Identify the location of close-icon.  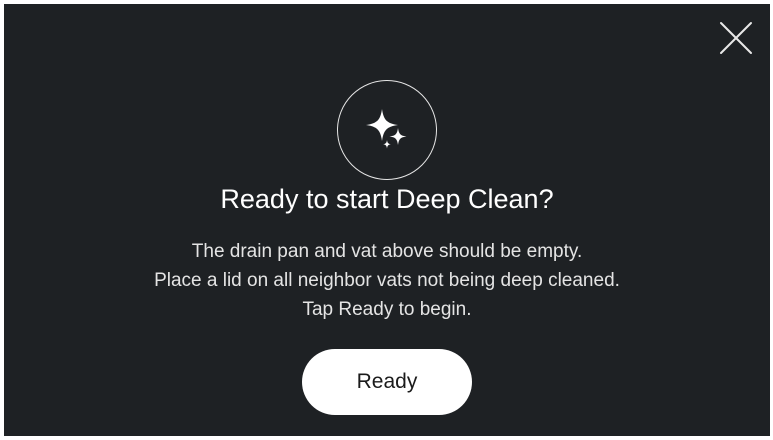
(736, 38).